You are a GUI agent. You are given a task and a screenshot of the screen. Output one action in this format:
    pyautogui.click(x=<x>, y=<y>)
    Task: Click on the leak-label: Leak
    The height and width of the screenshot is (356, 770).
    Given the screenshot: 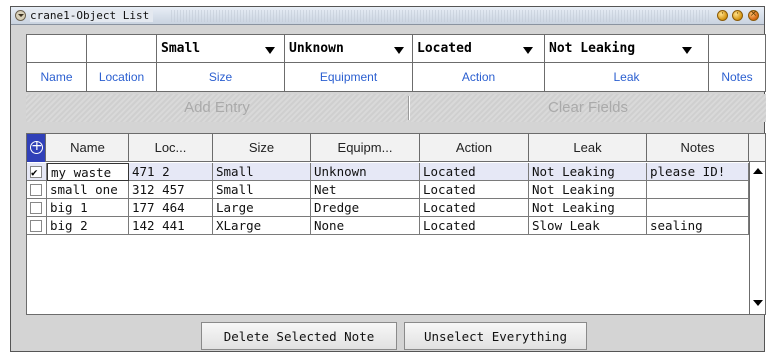 What is the action you would take?
    pyautogui.click(x=626, y=77)
    